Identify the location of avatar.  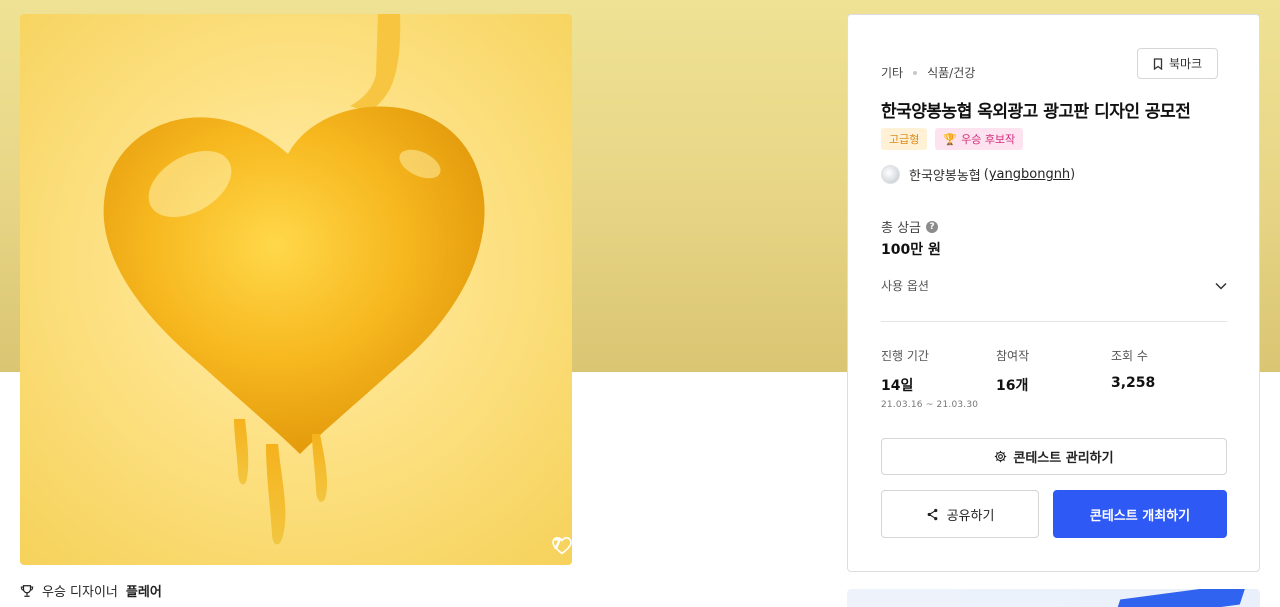
(890, 174).